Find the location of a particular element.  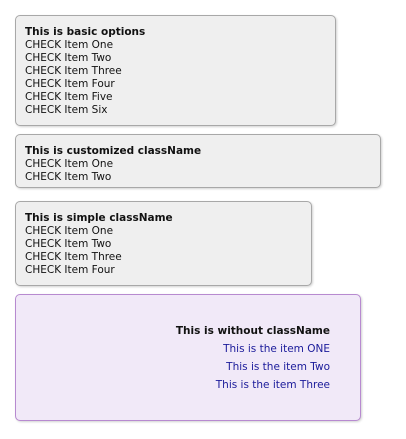

panel-title: This is customized className is located at coordinates (113, 151).